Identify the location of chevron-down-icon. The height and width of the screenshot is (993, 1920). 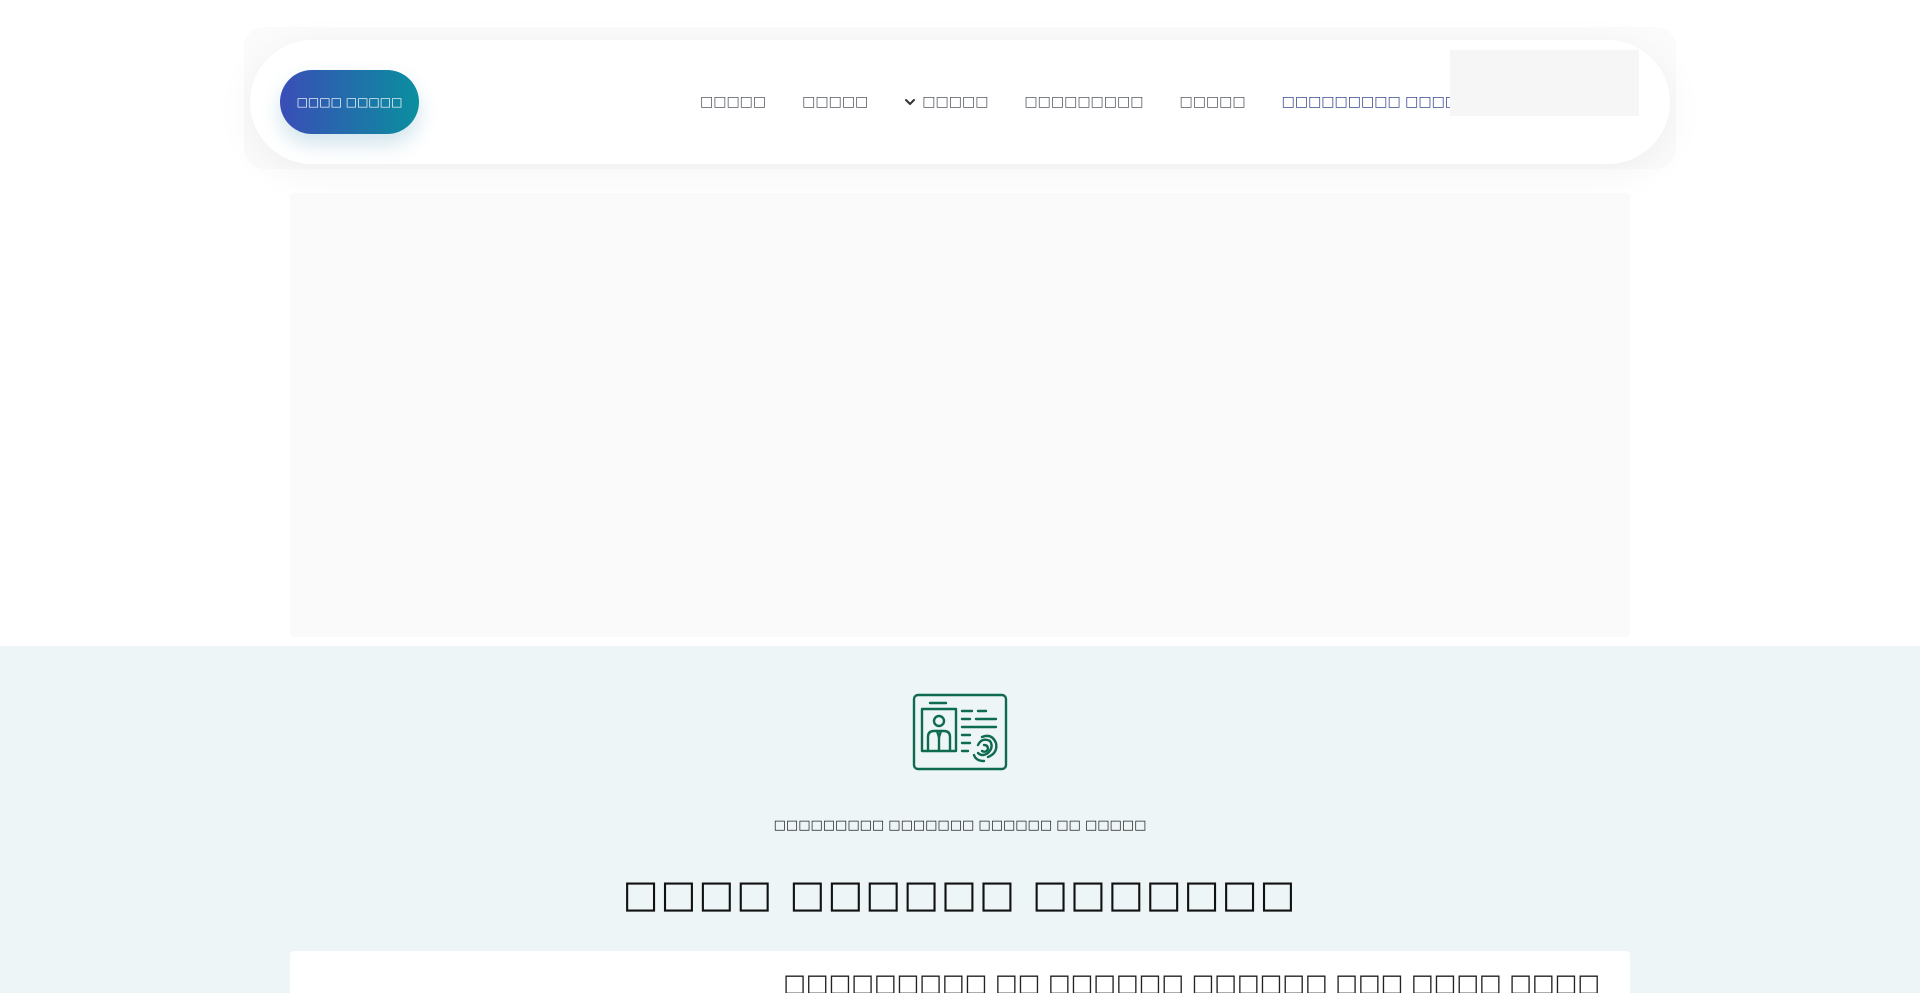
(910, 102).